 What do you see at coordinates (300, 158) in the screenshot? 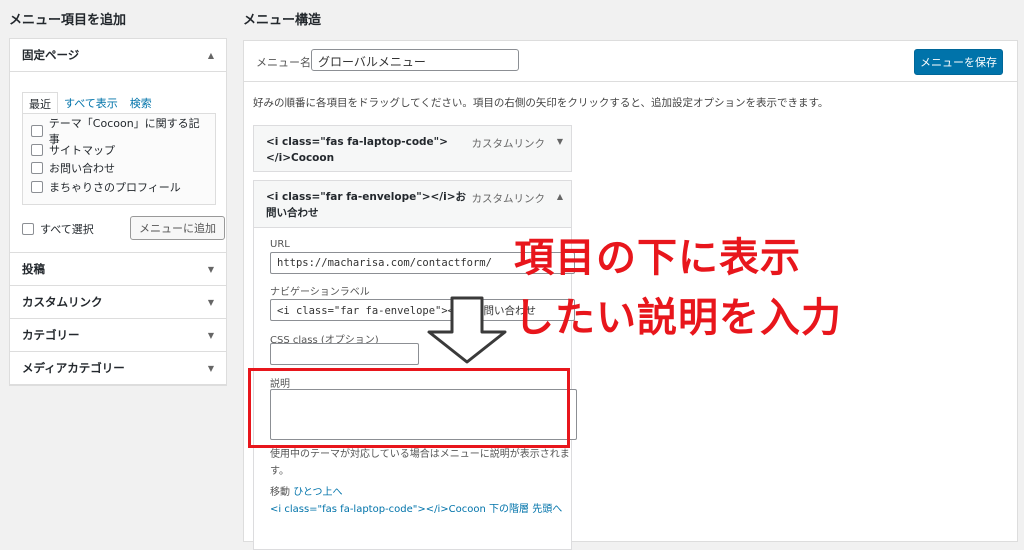
I see `menu-item-title-line2: </i>Cocoon` at bounding box center [300, 158].